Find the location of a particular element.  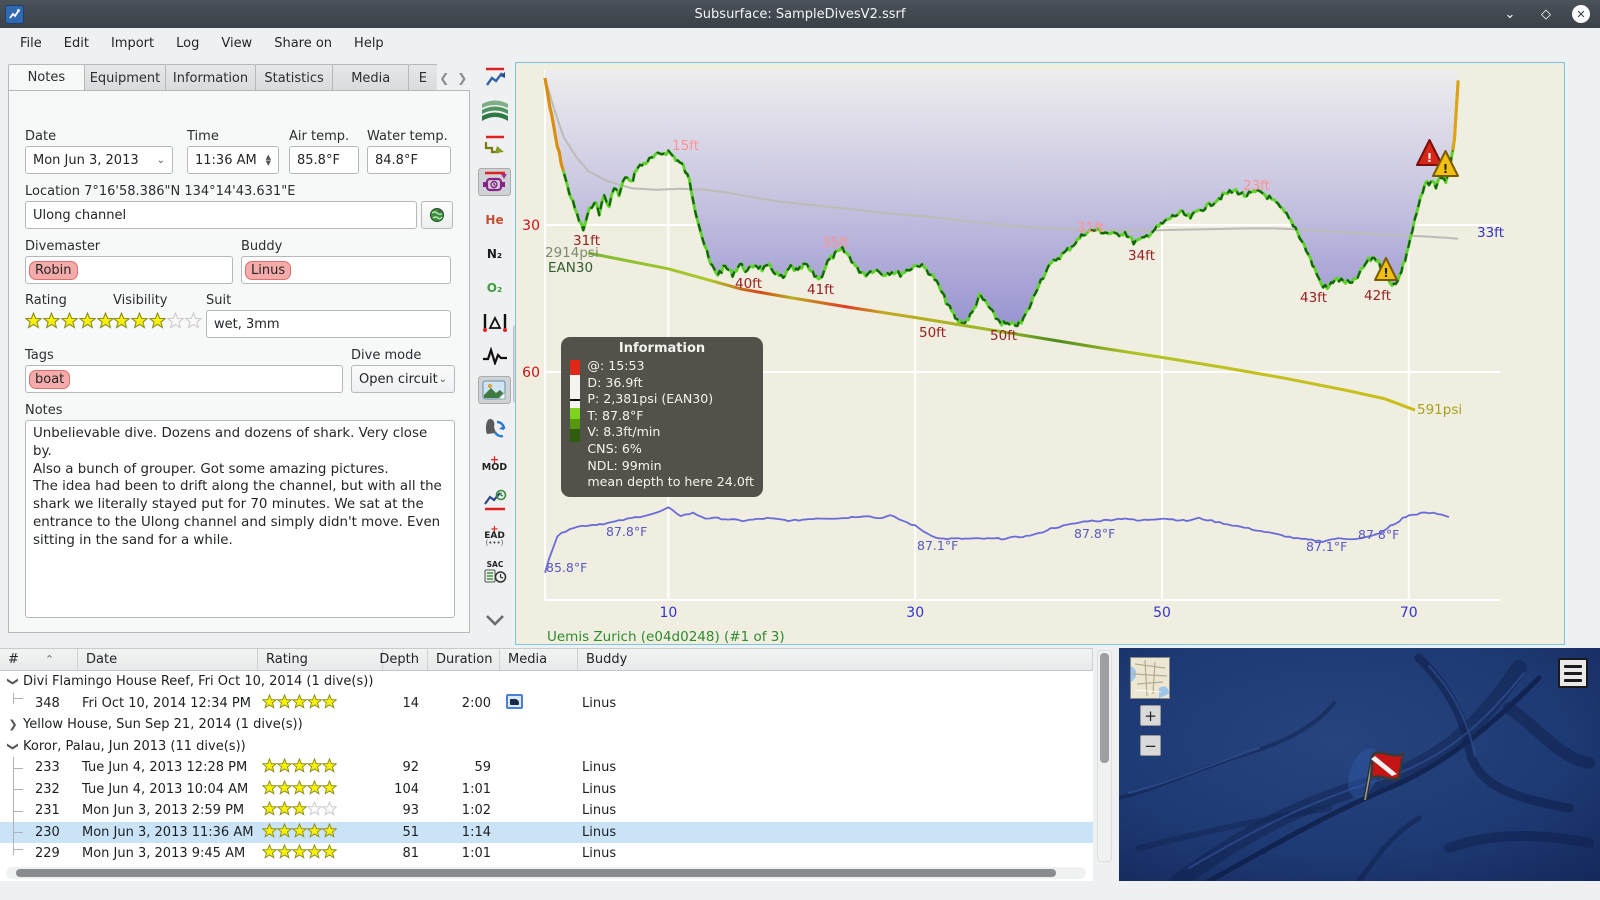

deco-time-button is located at coordinates (494, 500).